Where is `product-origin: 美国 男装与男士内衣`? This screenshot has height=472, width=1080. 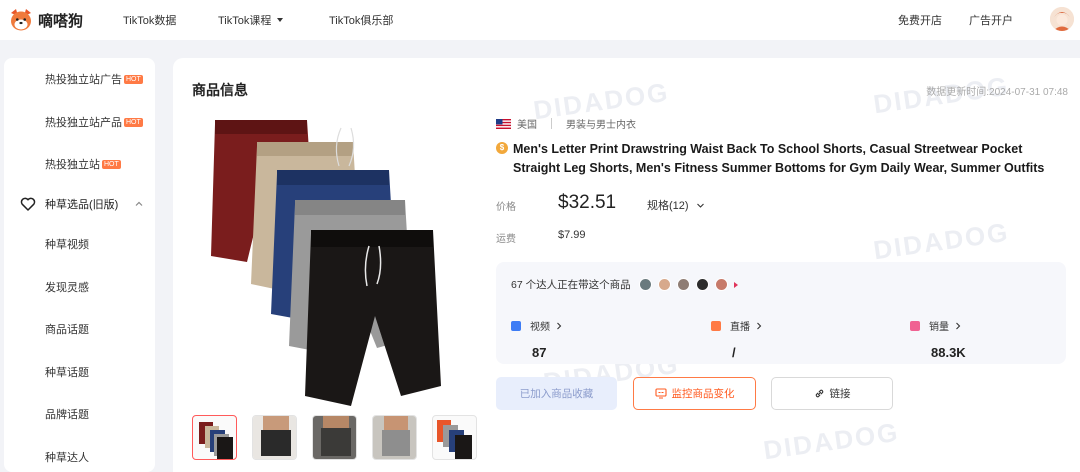
product-origin: 美国 男装与男士内衣 is located at coordinates (566, 123).